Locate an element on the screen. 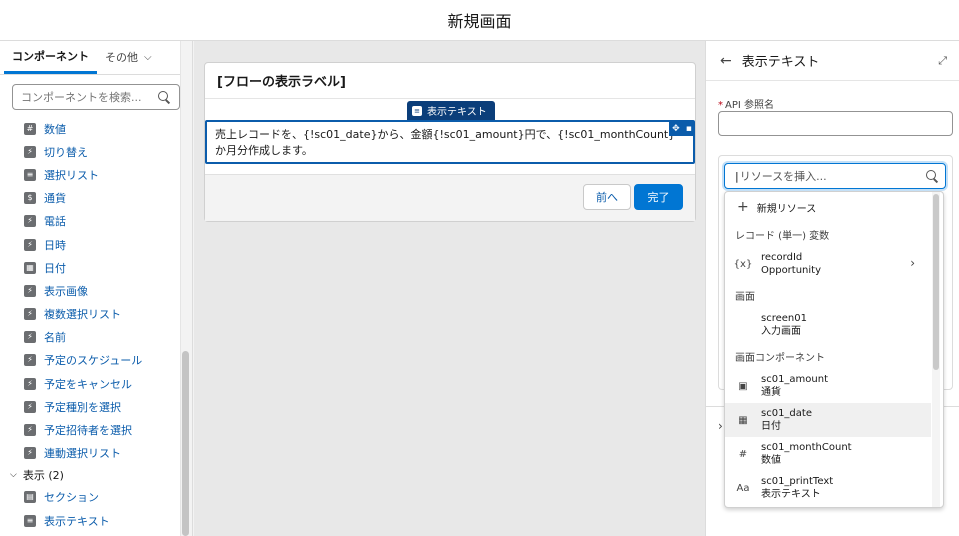 This screenshot has height=536, width=959. resource-option: ▦ sc01_date 日付 is located at coordinates (828, 420).